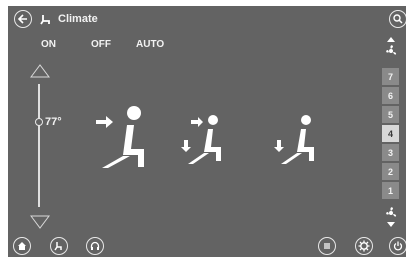  Describe the element at coordinates (390, 133) in the screenshot. I see `fan-level-4: 4` at that location.